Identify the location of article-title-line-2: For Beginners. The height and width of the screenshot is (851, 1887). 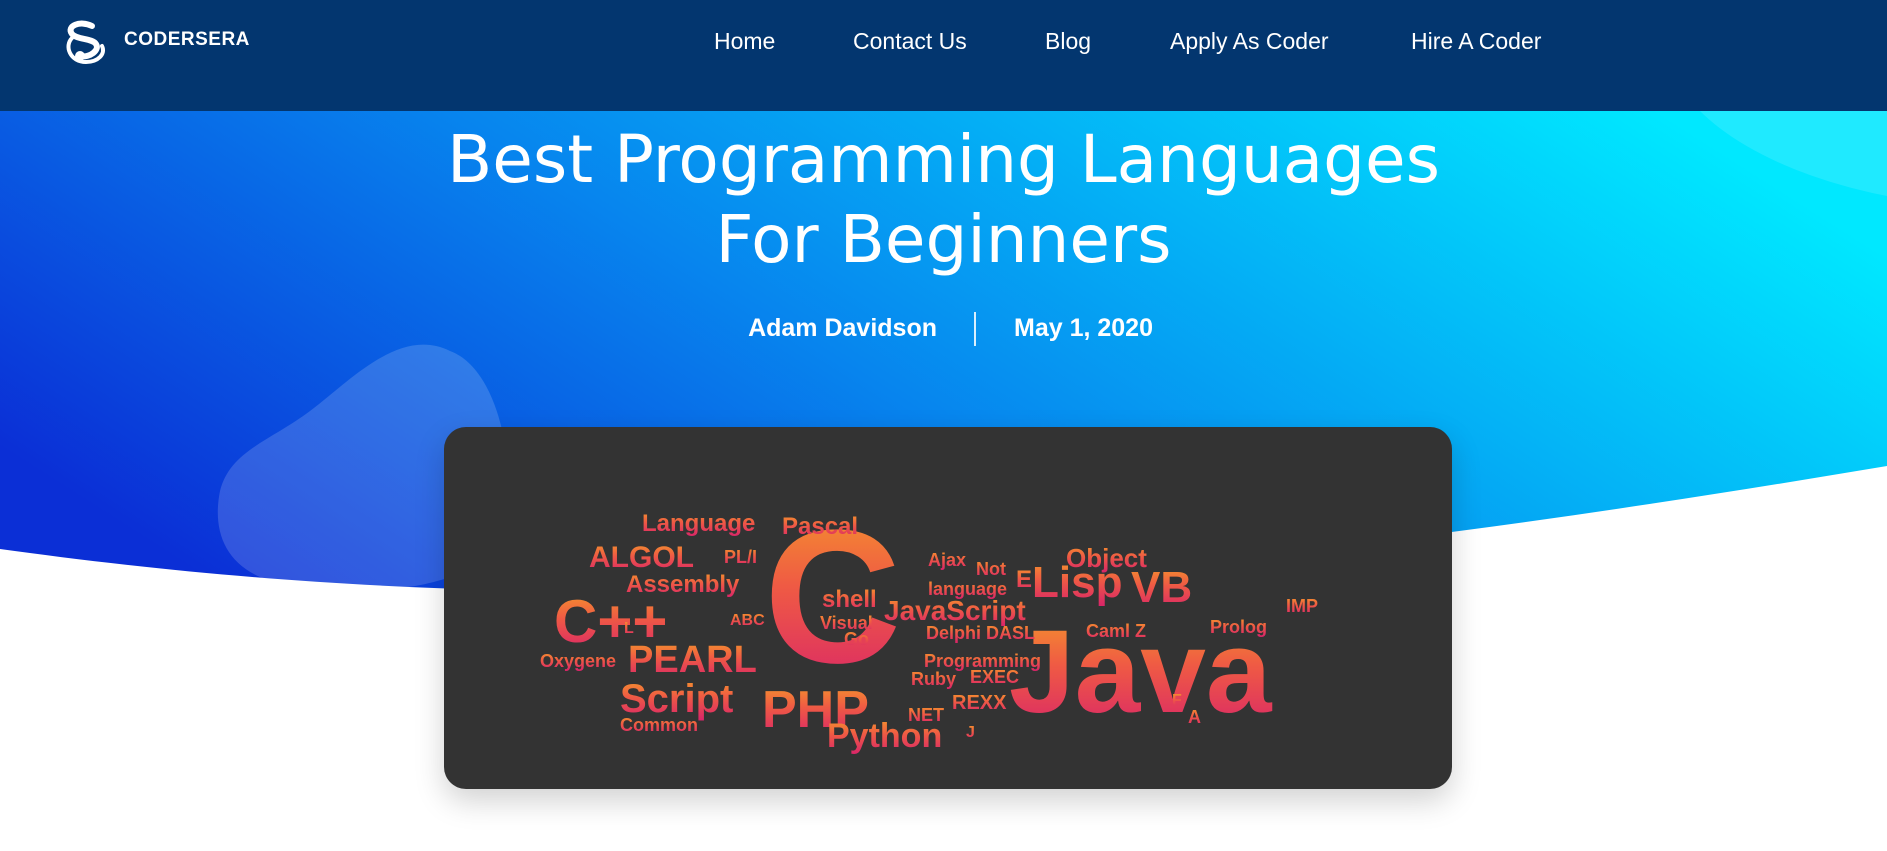
(943, 239).